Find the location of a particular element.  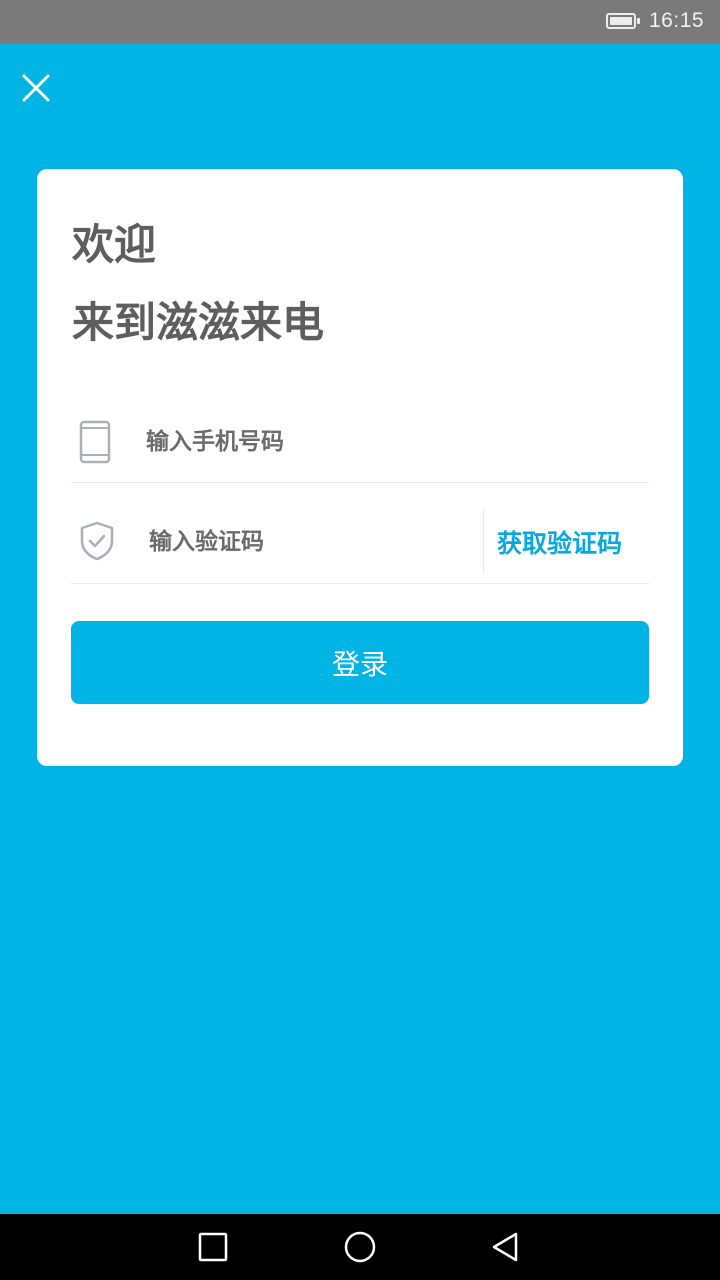

code-input is located at coordinates (309, 542).